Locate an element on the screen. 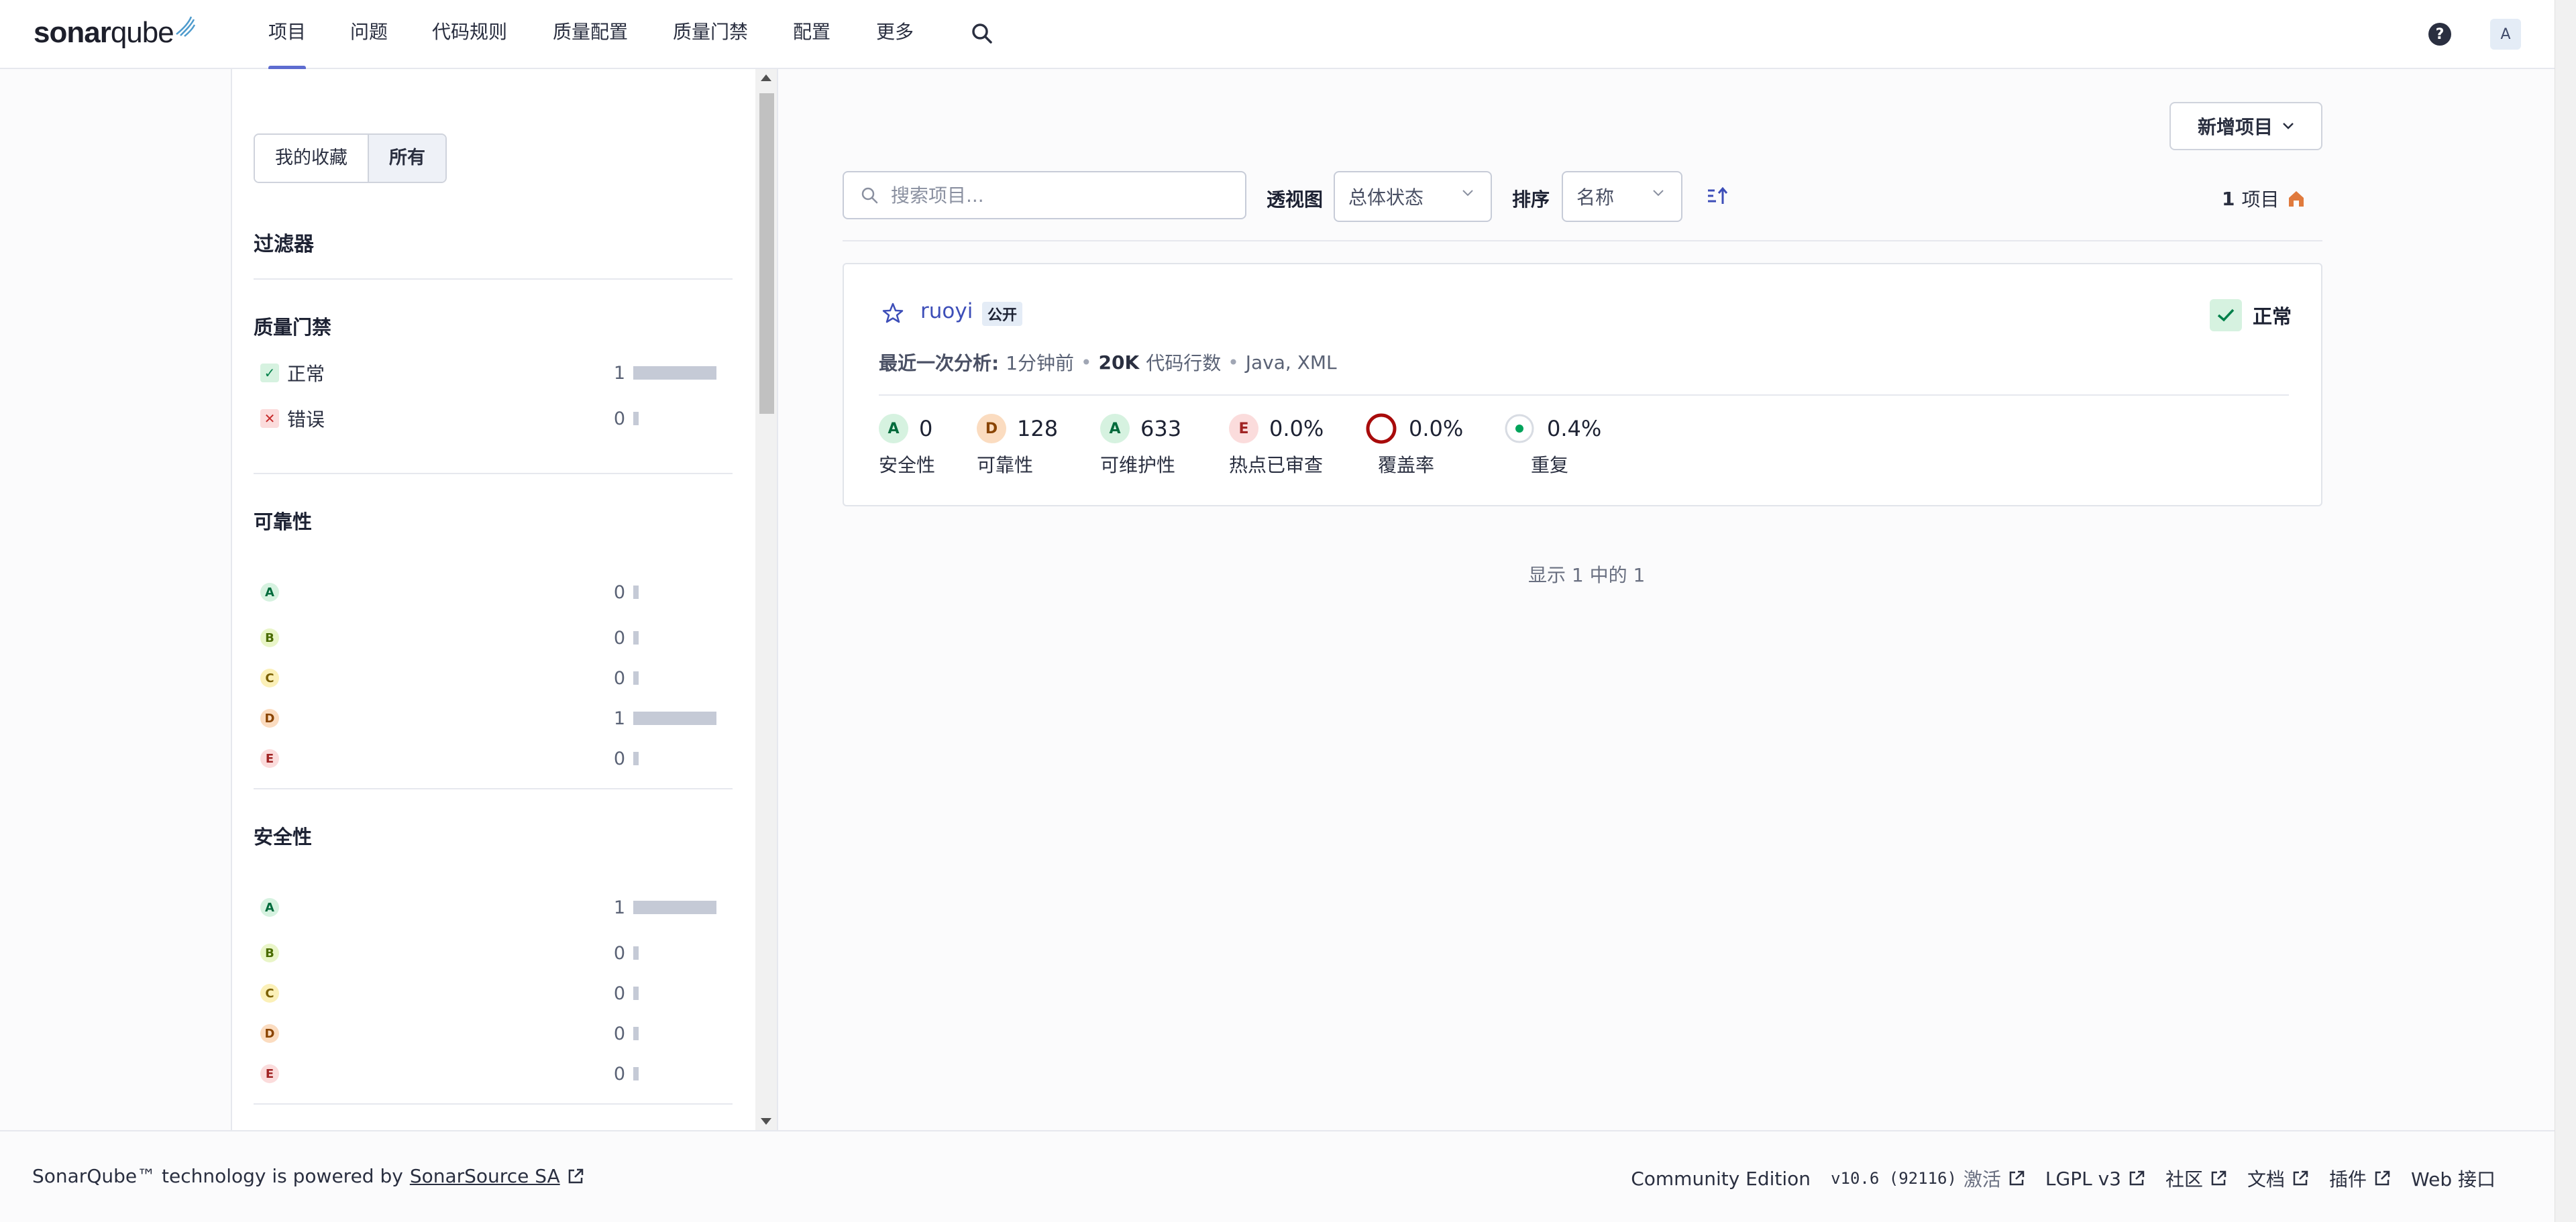 Image resolution: width=2576 pixels, height=1222 pixels. sort-select: 名称 is located at coordinates (1622, 197).